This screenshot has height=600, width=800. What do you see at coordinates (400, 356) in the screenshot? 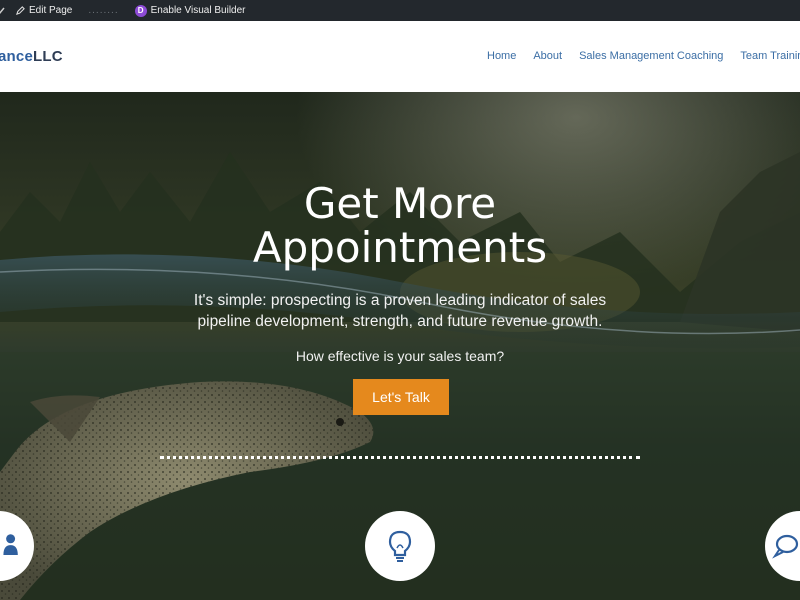
I see `hero-question: How effective is your sales team?` at bounding box center [400, 356].